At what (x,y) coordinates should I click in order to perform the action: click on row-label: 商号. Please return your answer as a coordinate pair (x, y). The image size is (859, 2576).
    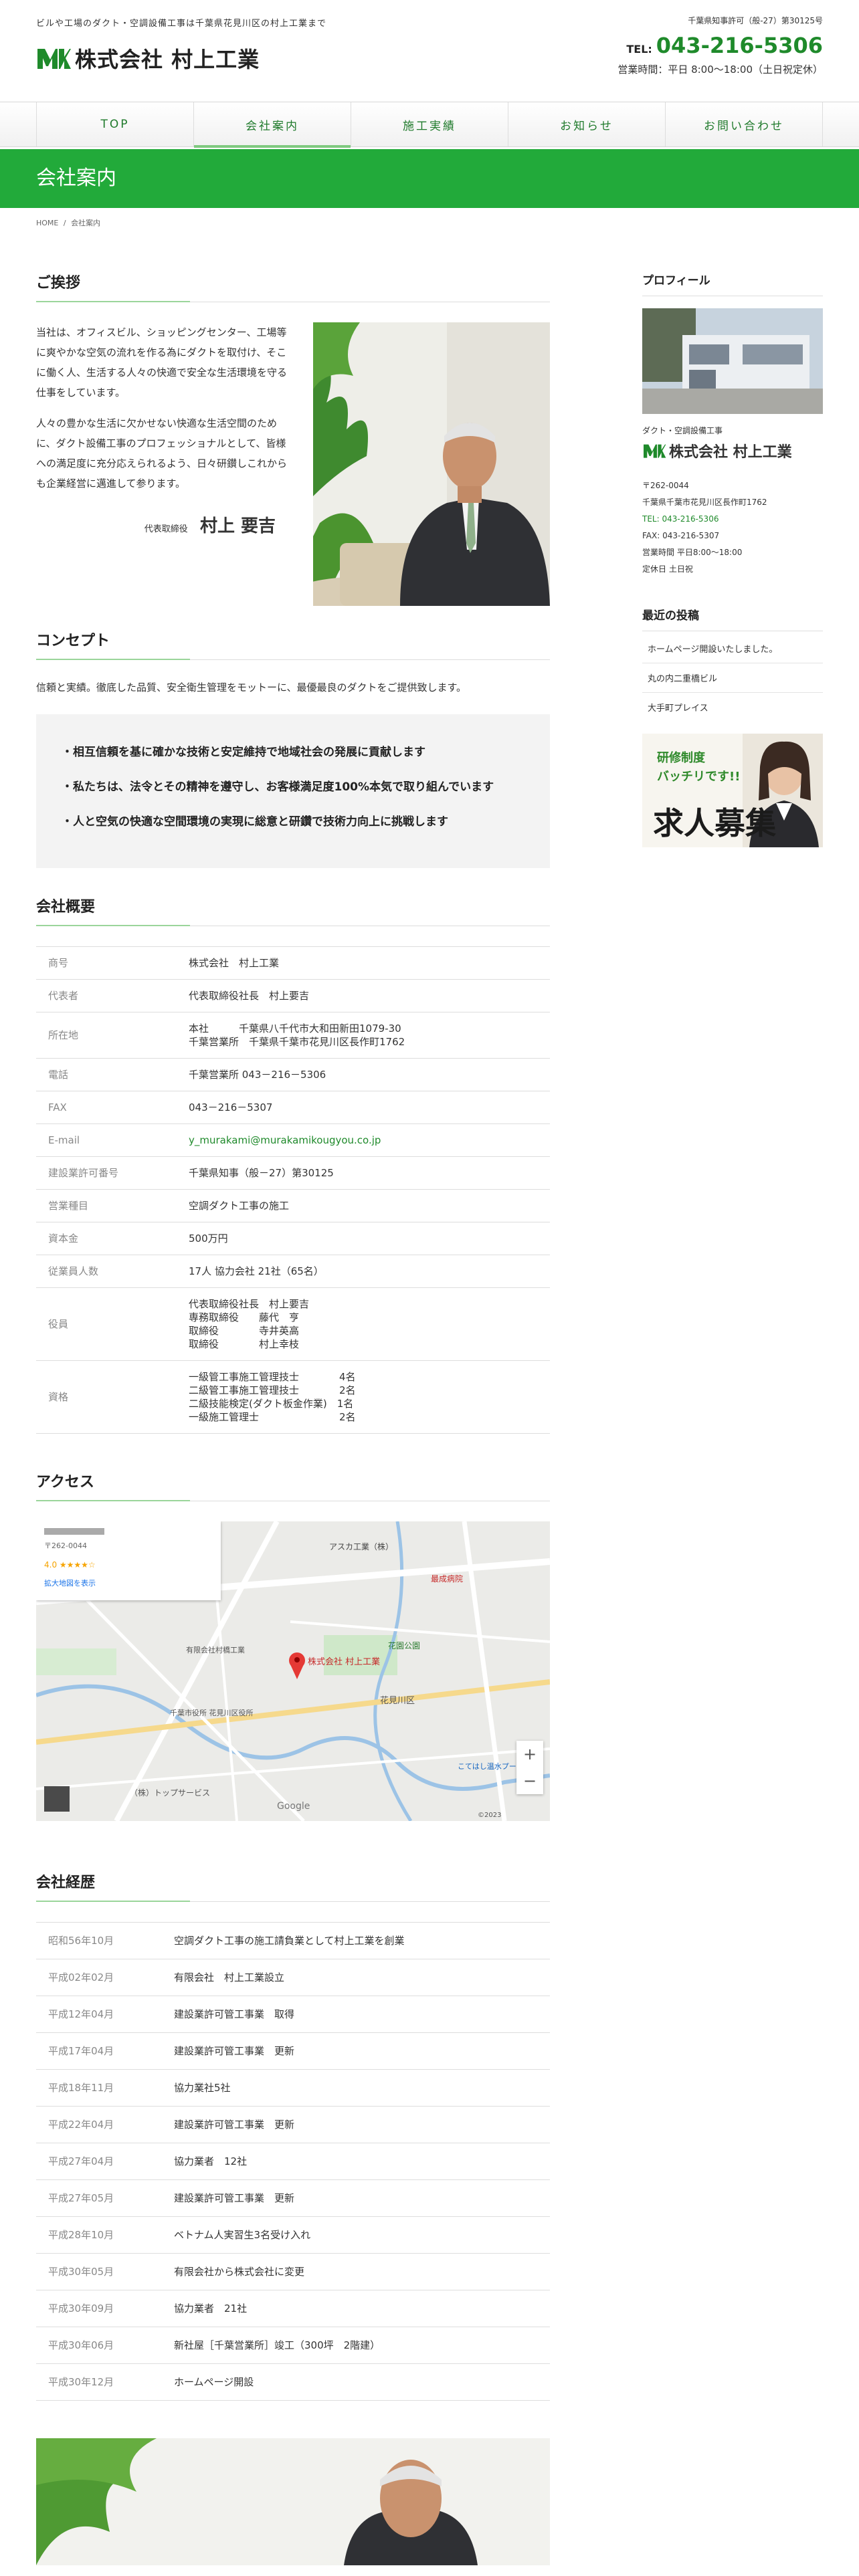
    Looking at the image, I should click on (106, 963).